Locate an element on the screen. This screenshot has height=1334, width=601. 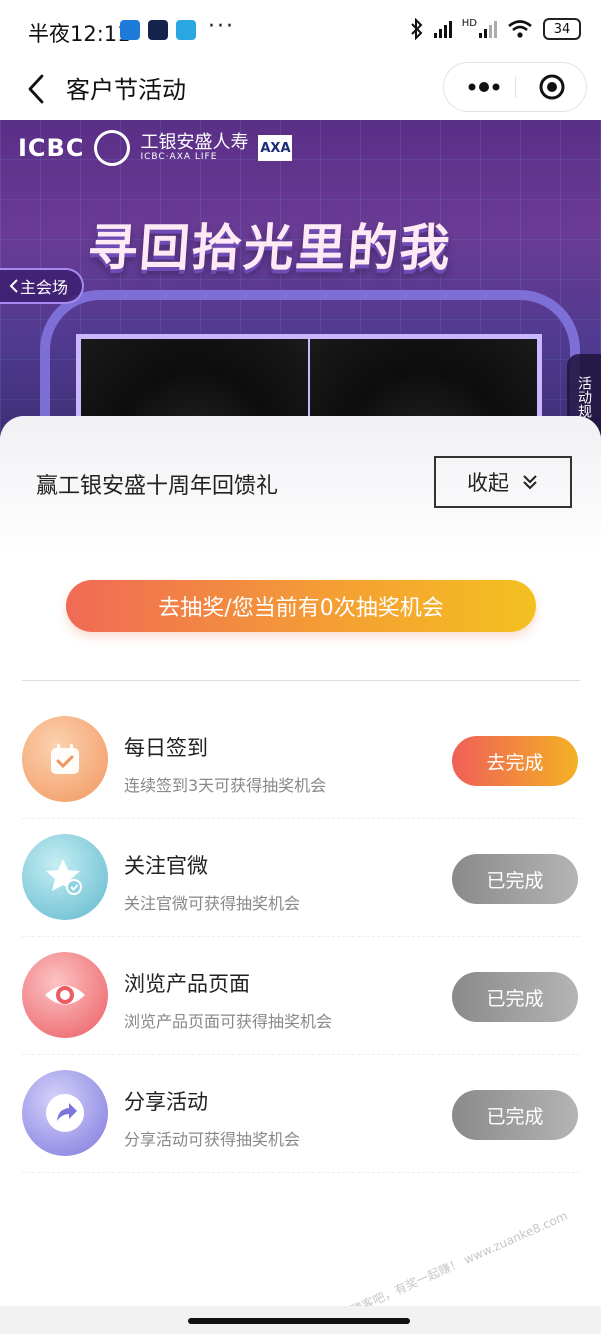
sheet-title: 赢工银安盛十周年回馈礼 is located at coordinates (157, 486).